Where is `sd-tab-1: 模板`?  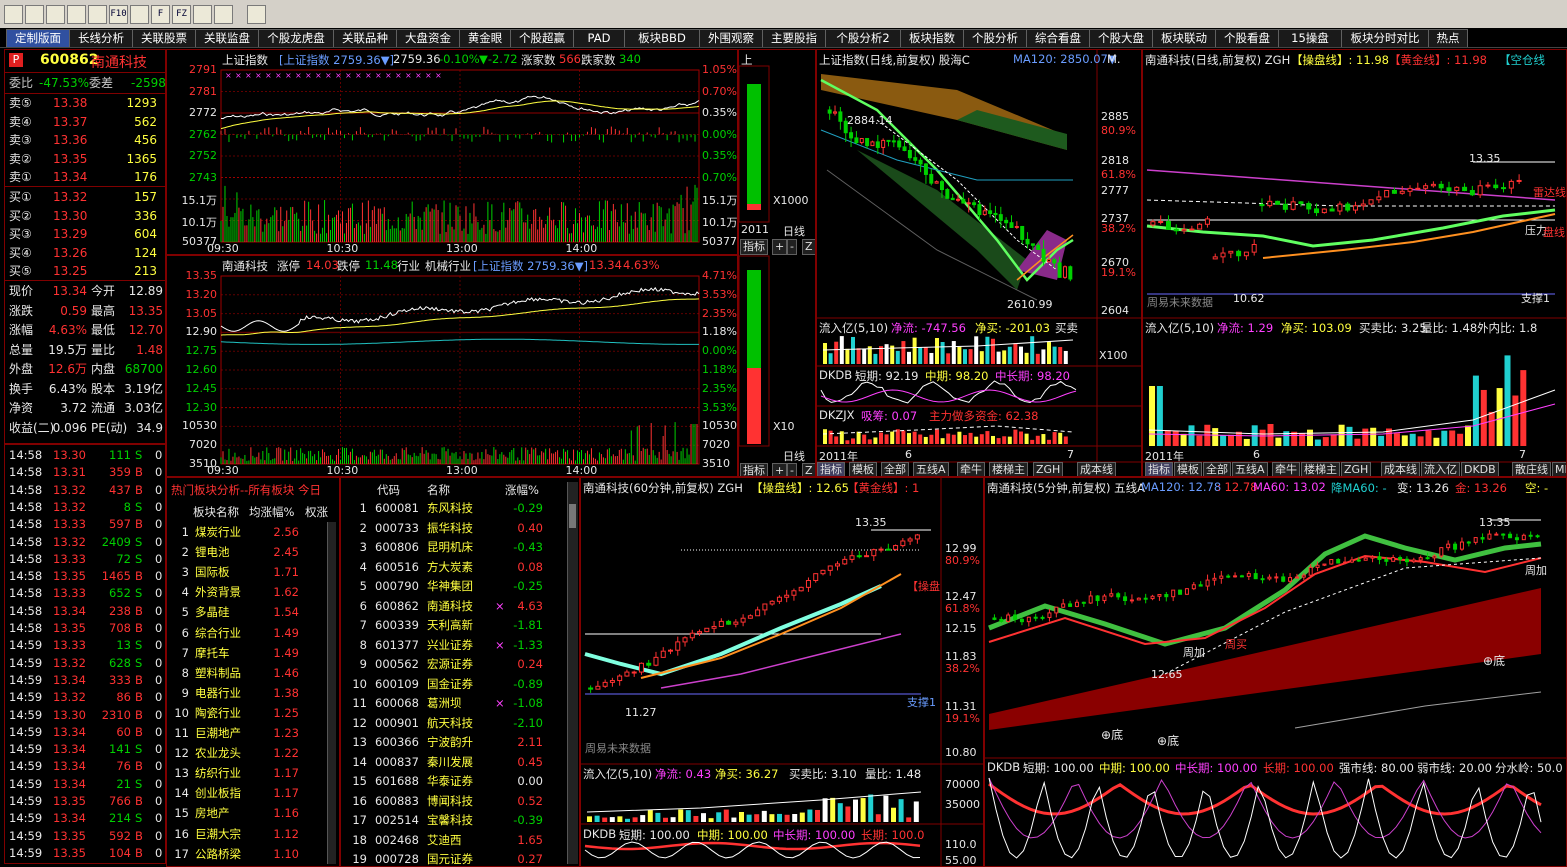 sd-tab-1: 模板 is located at coordinates (1188, 469).